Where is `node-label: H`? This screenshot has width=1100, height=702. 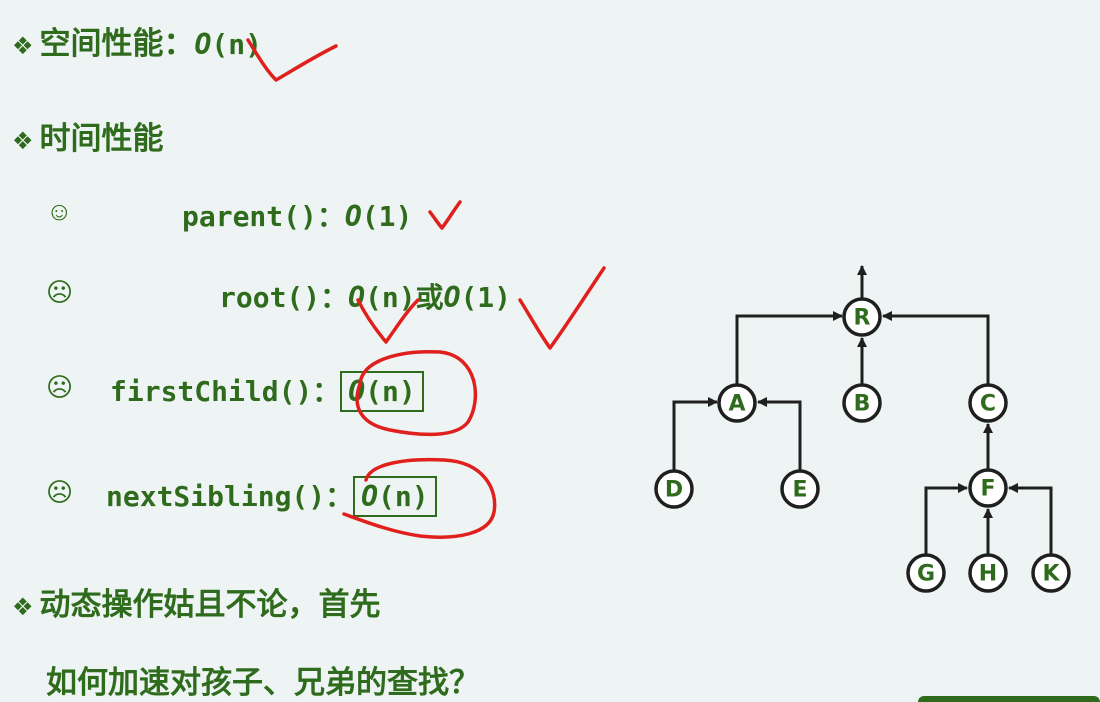
node-label: H is located at coordinates (988, 574).